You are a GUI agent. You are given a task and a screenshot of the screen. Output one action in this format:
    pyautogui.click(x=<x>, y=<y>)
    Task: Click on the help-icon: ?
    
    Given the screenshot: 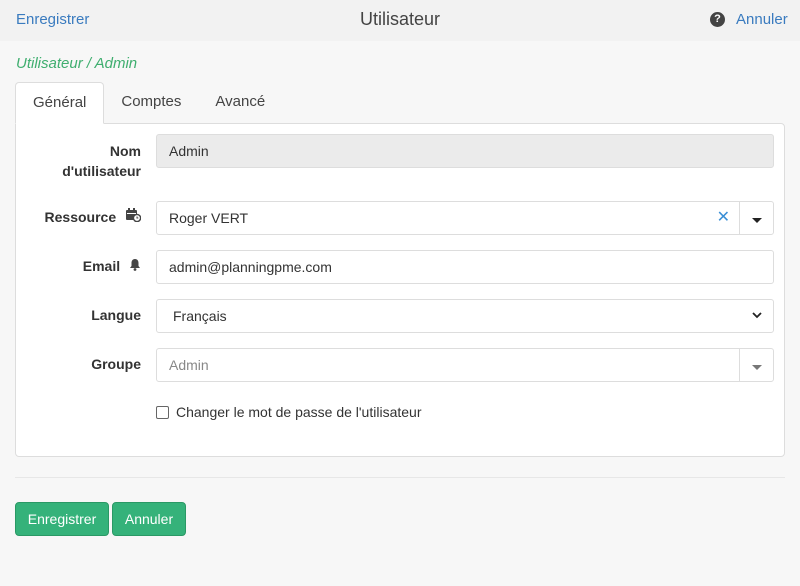 What is the action you would take?
    pyautogui.click(x=717, y=19)
    